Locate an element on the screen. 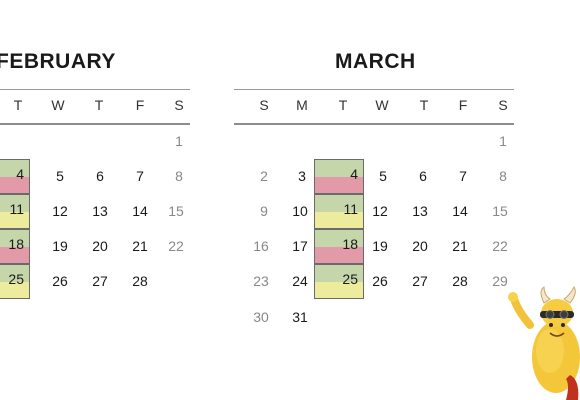  march-weekday-thu: T is located at coordinates (424, 105).